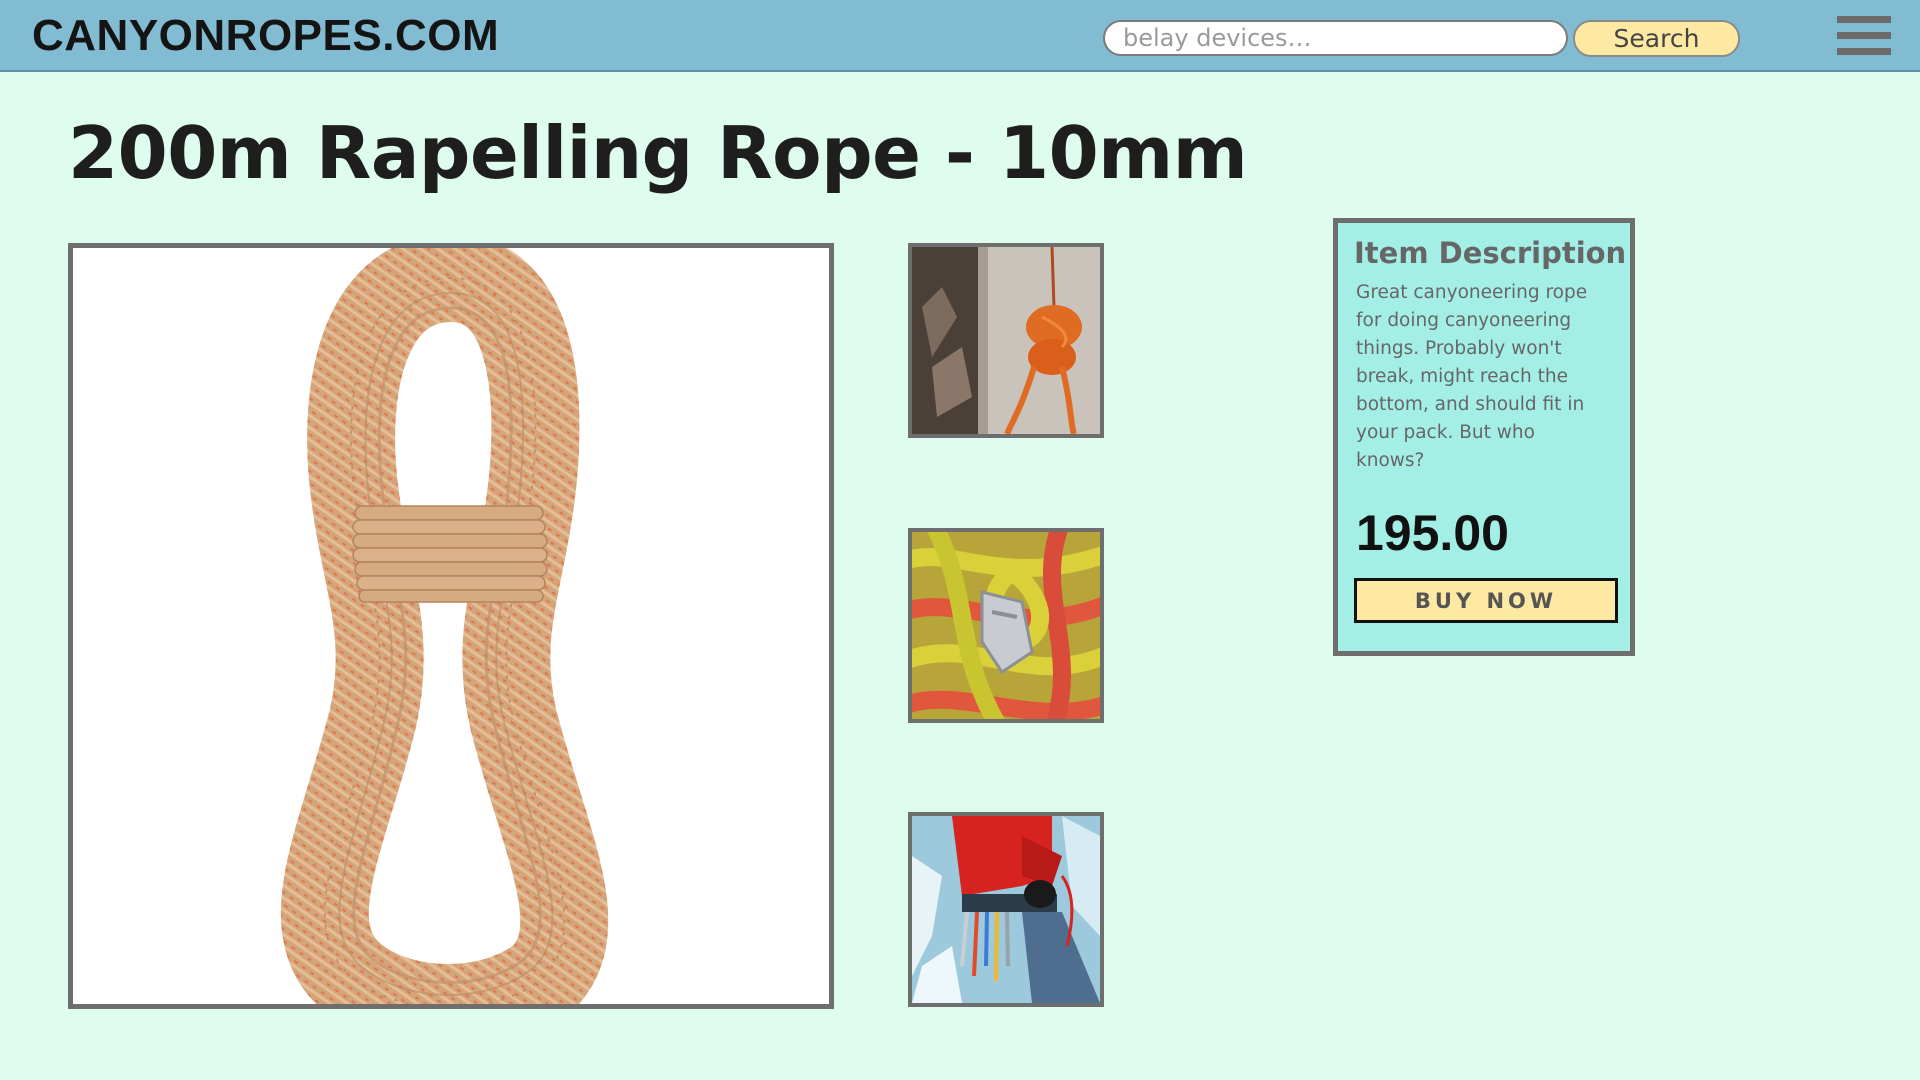 The image size is (1920, 1080). Describe the element at coordinates (1335, 38) in the screenshot. I see `search-input` at that location.